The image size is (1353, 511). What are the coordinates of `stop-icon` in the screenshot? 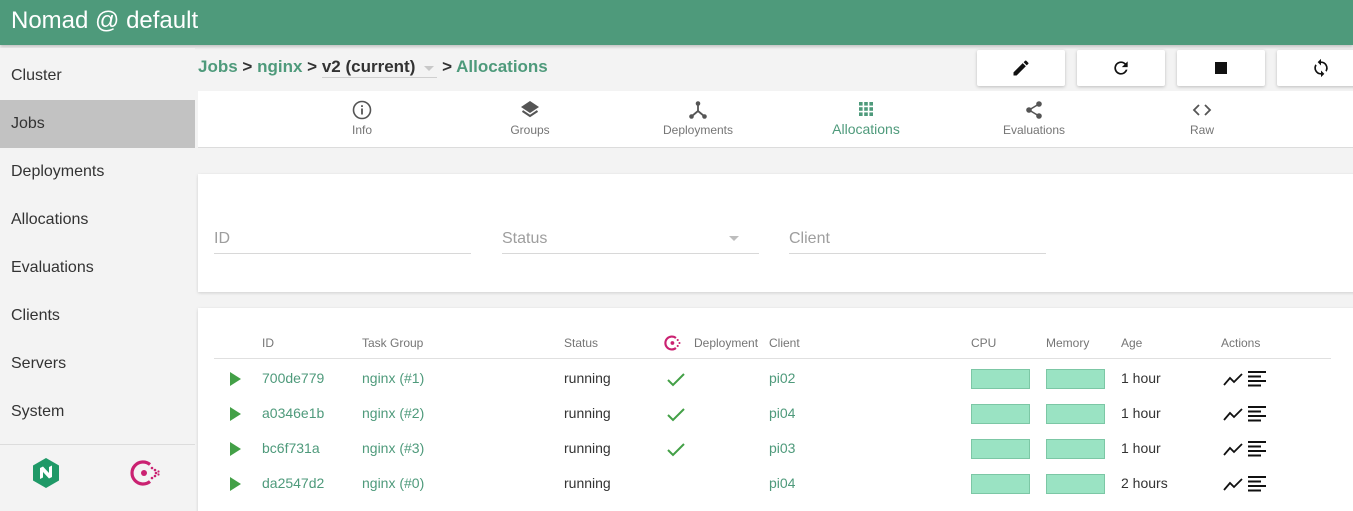 It's located at (1221, 68).